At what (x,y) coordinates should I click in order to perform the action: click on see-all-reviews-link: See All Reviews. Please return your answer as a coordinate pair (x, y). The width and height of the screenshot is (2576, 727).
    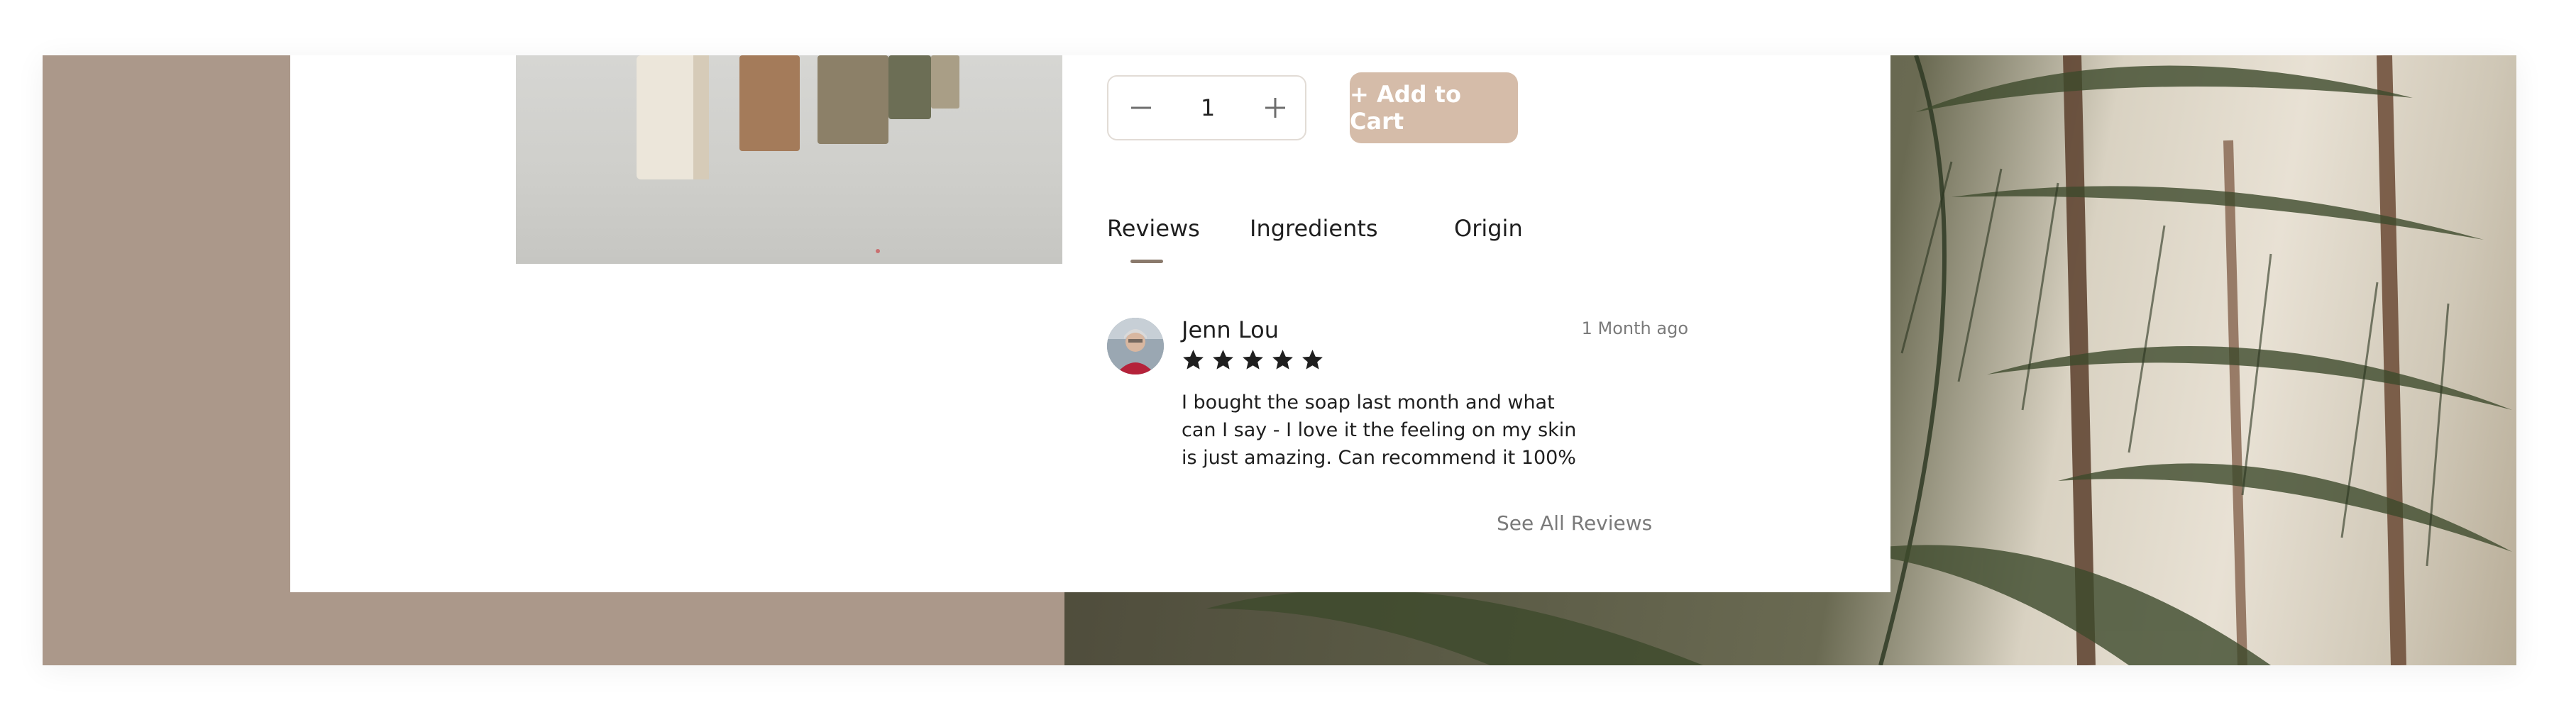
    Looking at the image, I should click on (1574, 523).